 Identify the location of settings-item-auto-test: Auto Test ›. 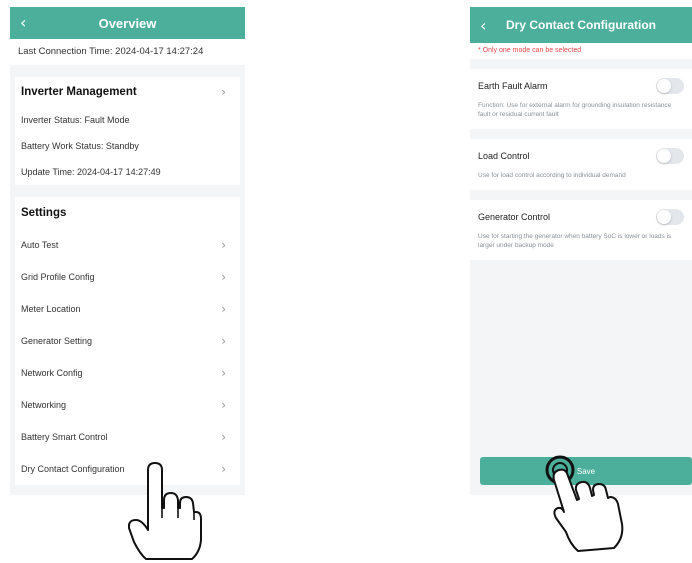
(127, 245).